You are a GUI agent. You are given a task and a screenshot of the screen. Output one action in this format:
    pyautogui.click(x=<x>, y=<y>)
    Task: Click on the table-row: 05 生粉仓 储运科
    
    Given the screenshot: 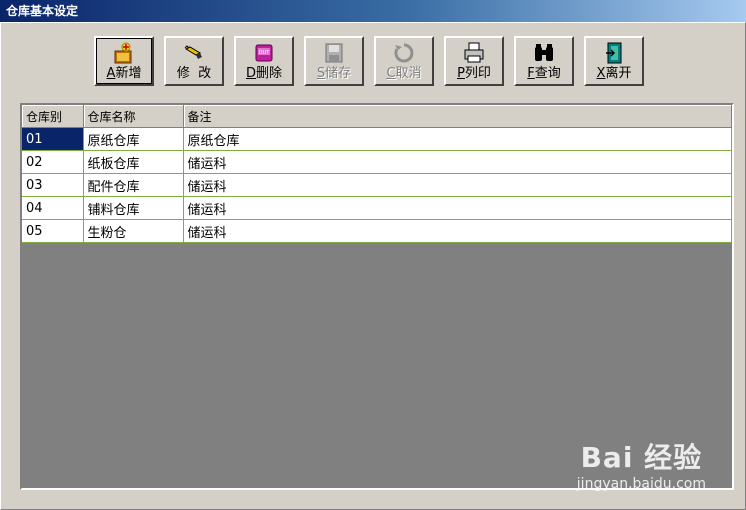 What is the action you would take?
    pyautogui.click(x=377, y=231)
    